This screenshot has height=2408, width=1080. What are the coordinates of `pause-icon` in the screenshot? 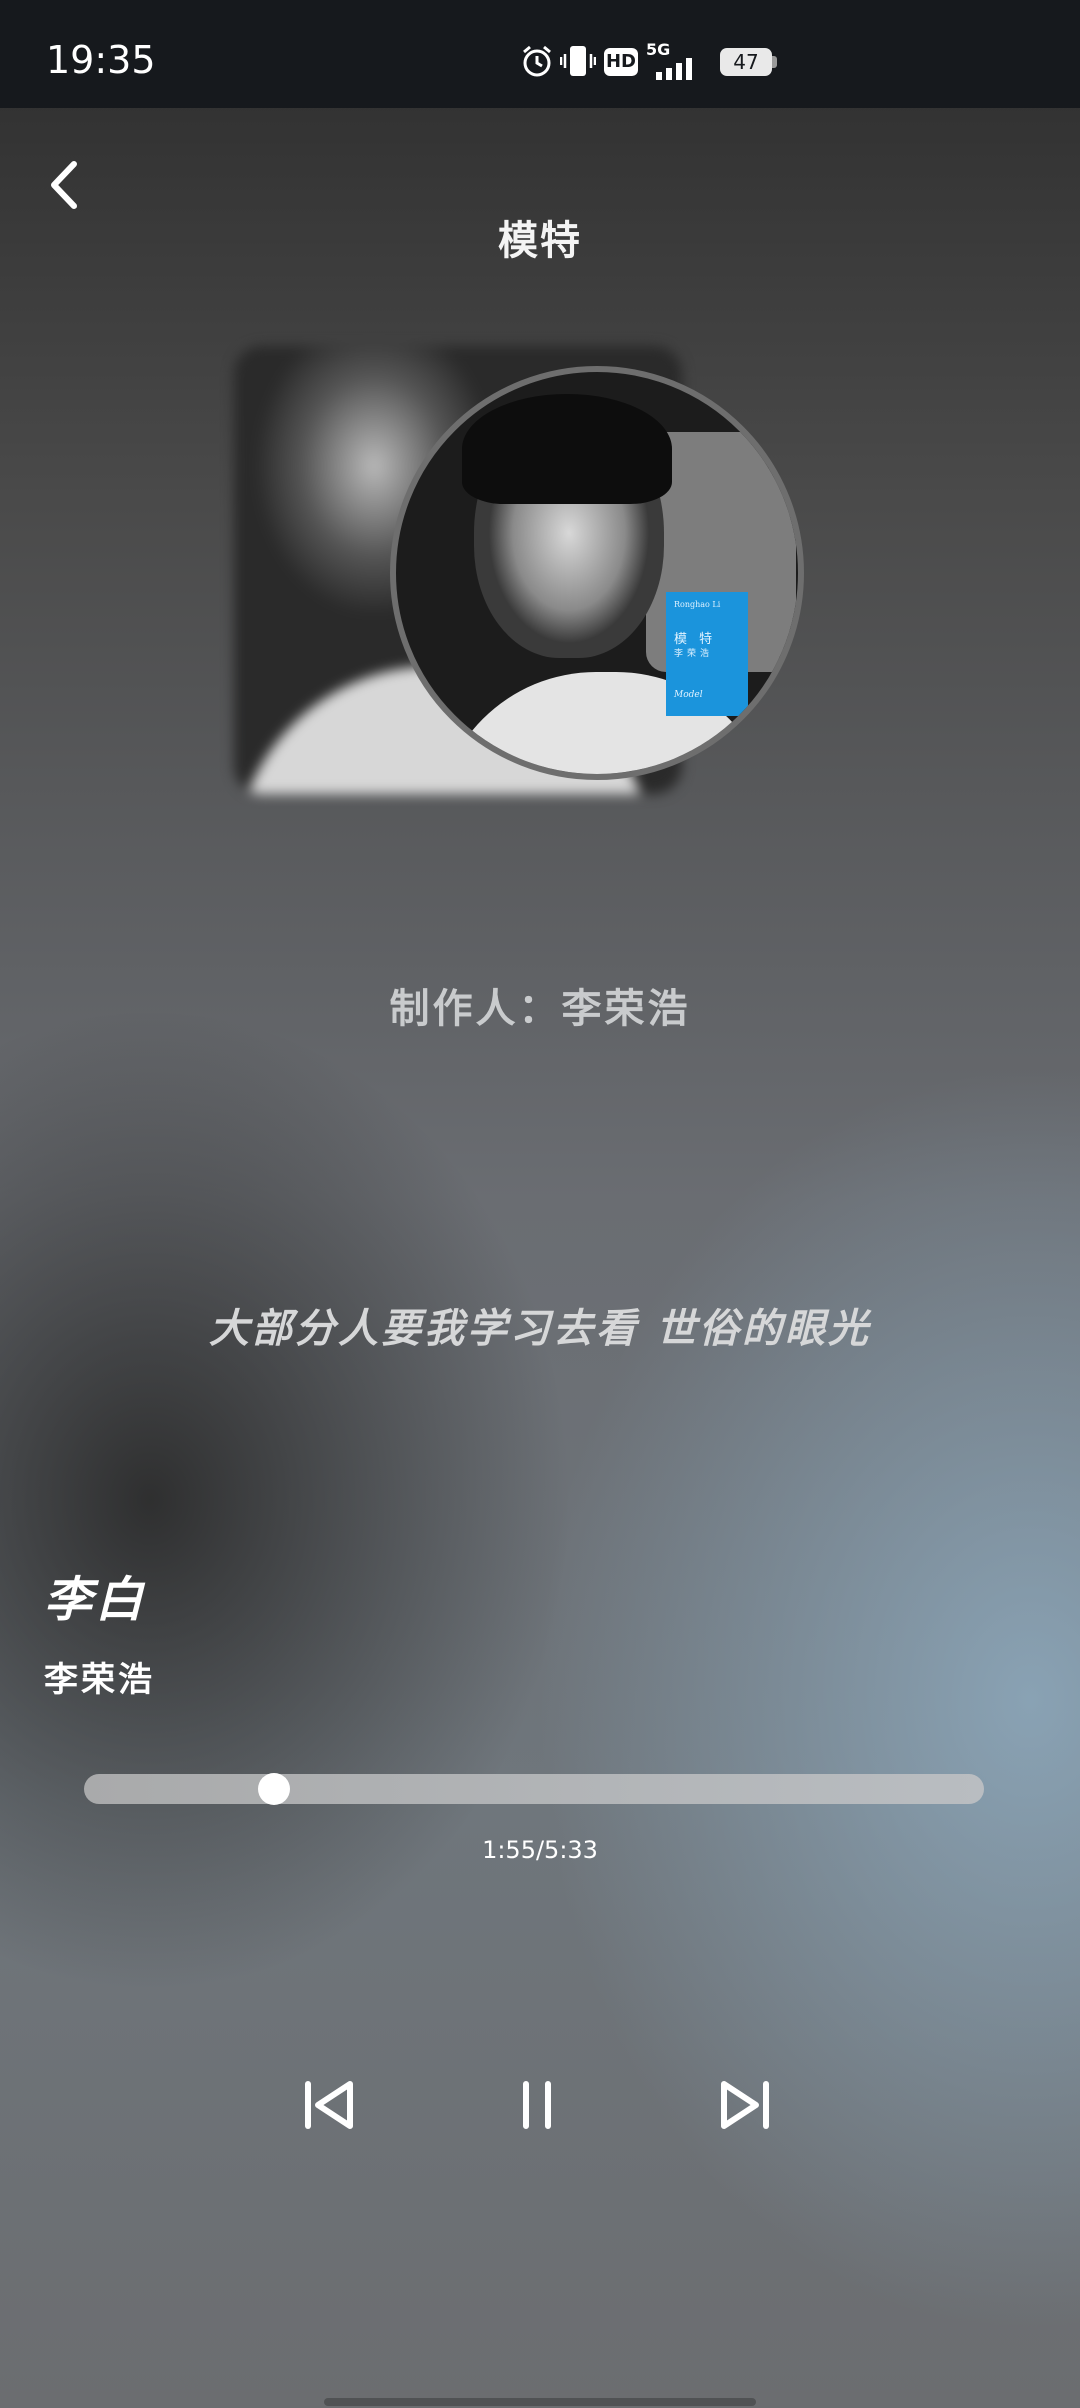 It's located at (537, 2105).